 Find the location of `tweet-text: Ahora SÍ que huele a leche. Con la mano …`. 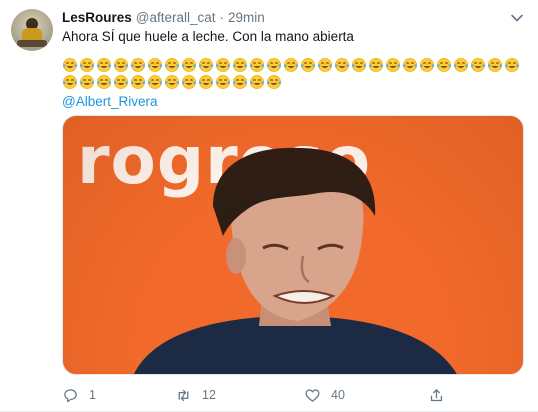

tweet-text: Ahora SÍ que huele a leche. Con la mano … is located at coordinates (208, 36).